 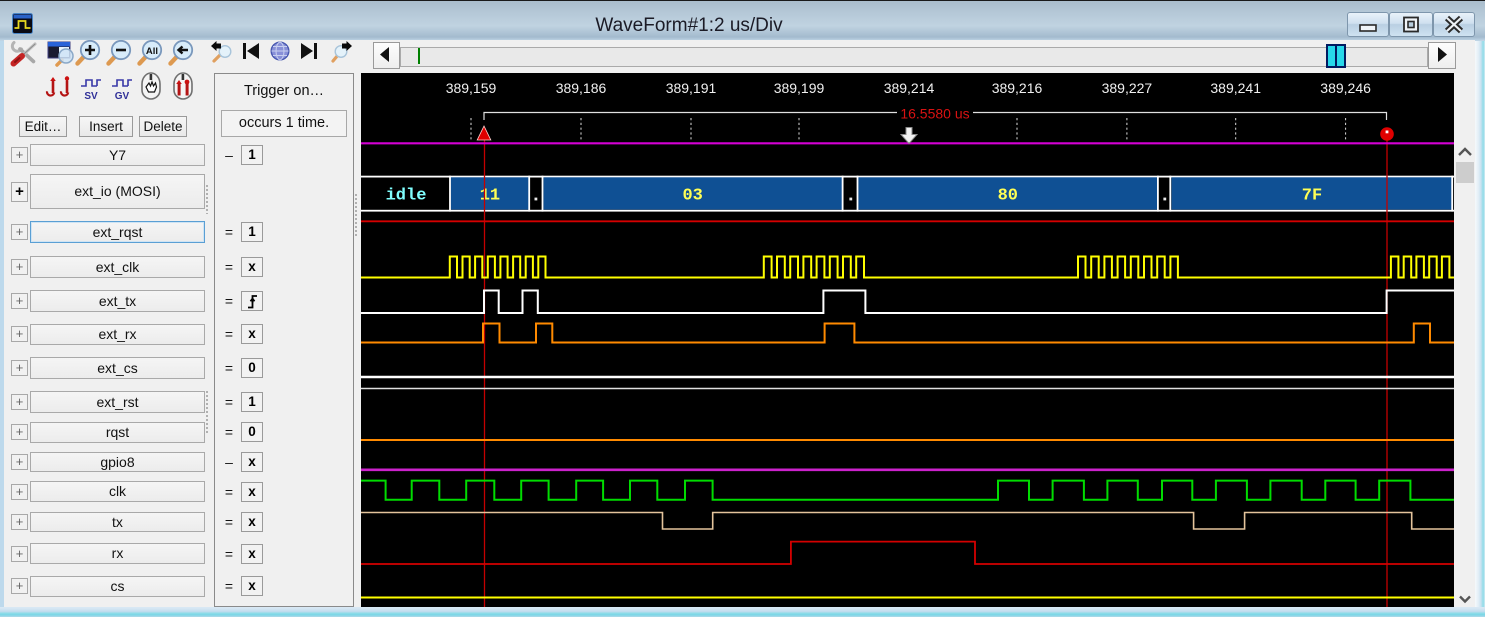 What do you see at coordinates (909, 88) in the screenshot?
I see `svg-text: 389,214` at bounding box center [909, 88].